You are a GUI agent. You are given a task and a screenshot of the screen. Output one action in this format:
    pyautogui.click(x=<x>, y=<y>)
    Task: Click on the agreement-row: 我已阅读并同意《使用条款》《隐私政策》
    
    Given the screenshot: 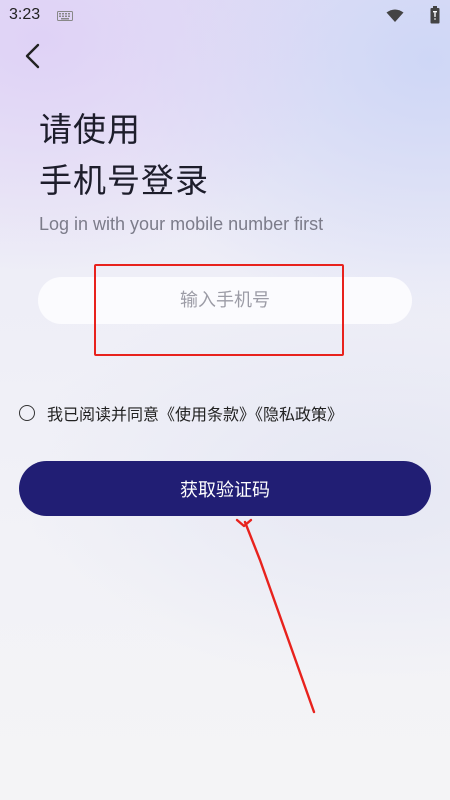 What is the action you would take?
    pyautogui.click(x=181, y=413)
    